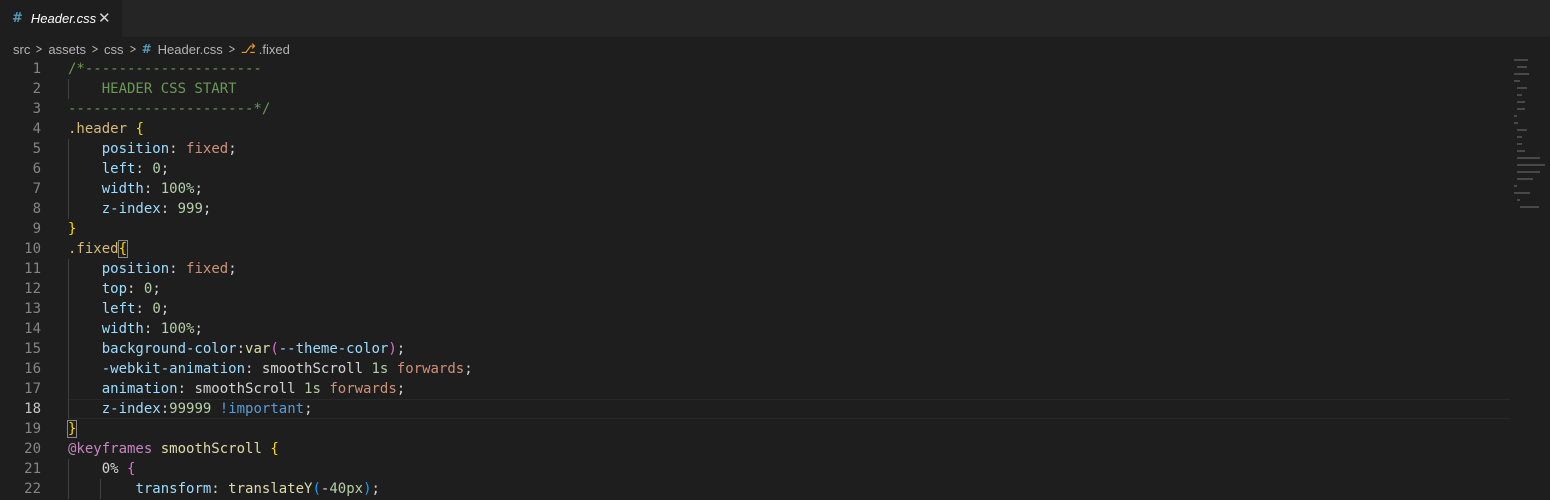 This screenshot has height=500, width=1550. I want to click on line-number: 2, so click(36, 89).